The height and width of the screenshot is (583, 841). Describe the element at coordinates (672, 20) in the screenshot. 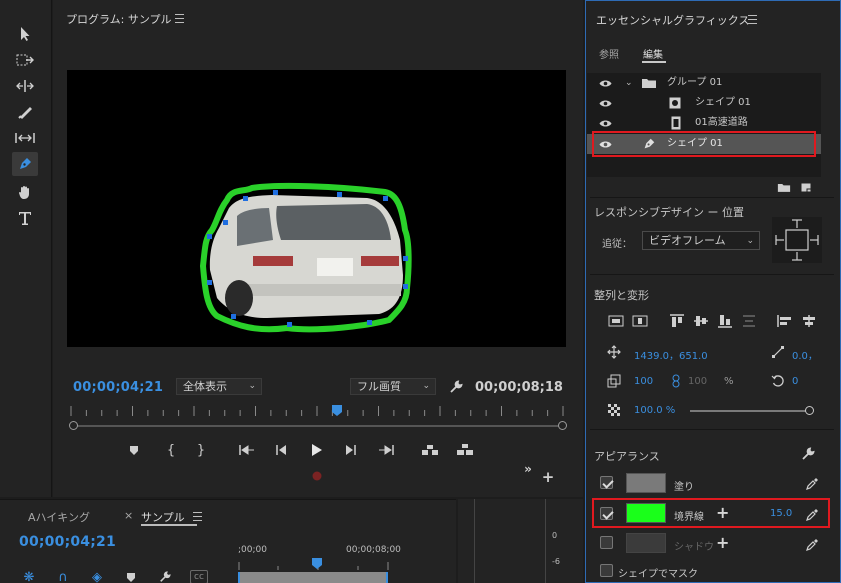

I see `eg-panel-title: エッセンシャルグラフィックス` at that location.